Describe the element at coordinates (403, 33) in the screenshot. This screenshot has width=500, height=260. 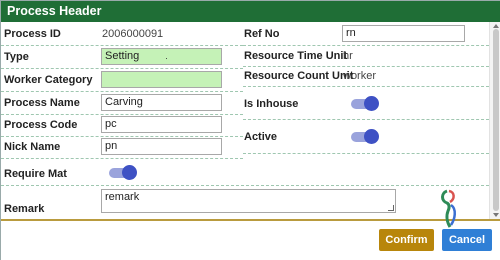
I see `ref-no-input: rn` at that location.